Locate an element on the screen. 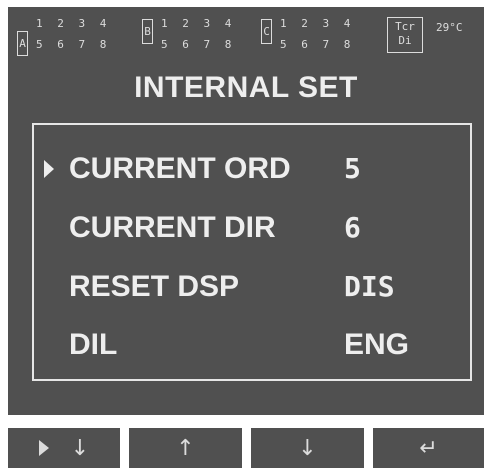 This screenshot has width=492, height=475. menu-item-value: 6 is located at coordinates (352, 227).